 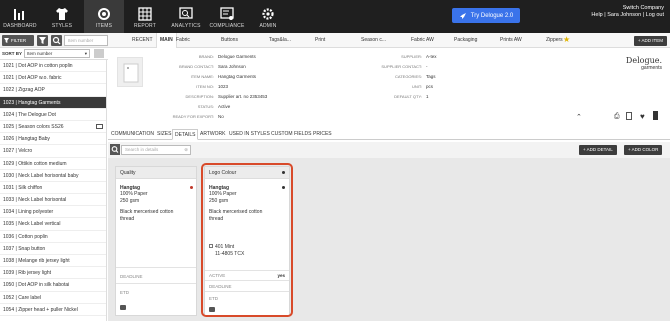 What do you see at coordinates (268, 16) in the screenshot?
I see `nav-admin: ADMIN` at bounding box center [268, 16].